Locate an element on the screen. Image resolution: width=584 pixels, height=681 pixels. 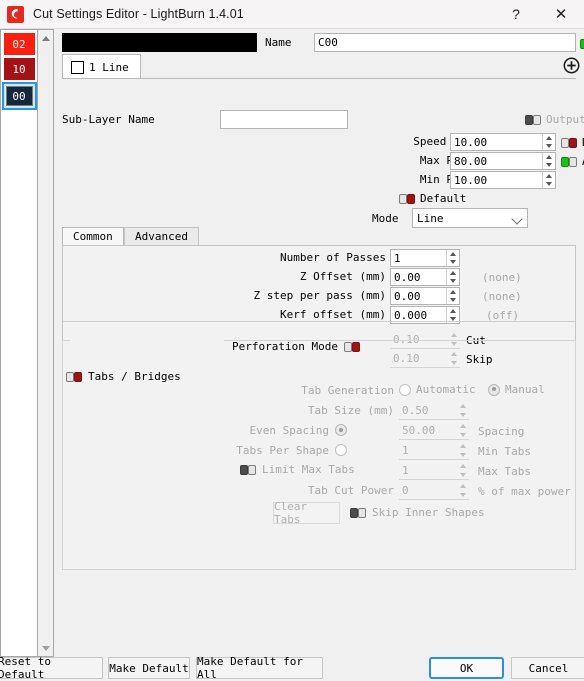
line-checkbox is located at coordinates (77, 67).